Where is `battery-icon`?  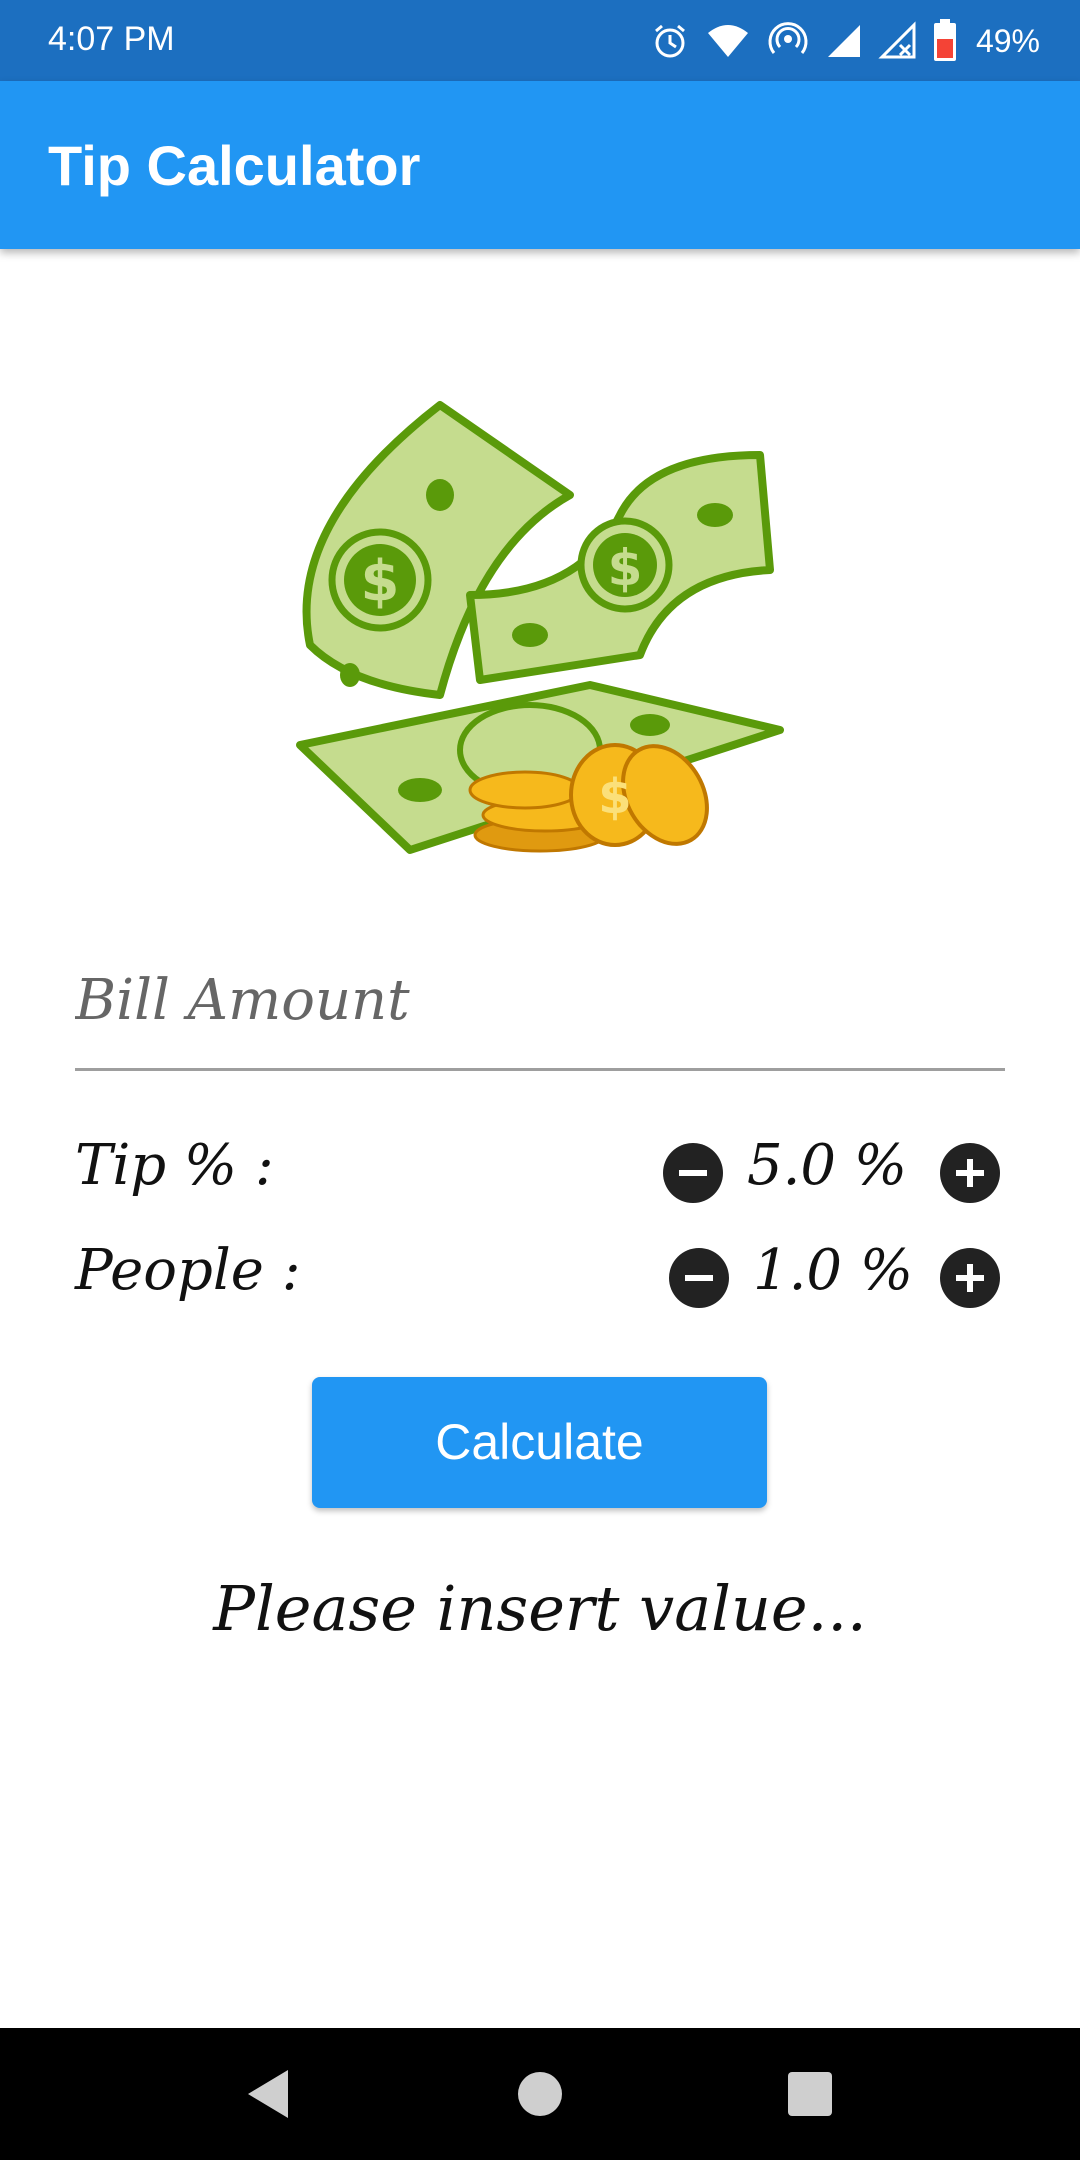
battery-icon is located at coordinates (945, 41).